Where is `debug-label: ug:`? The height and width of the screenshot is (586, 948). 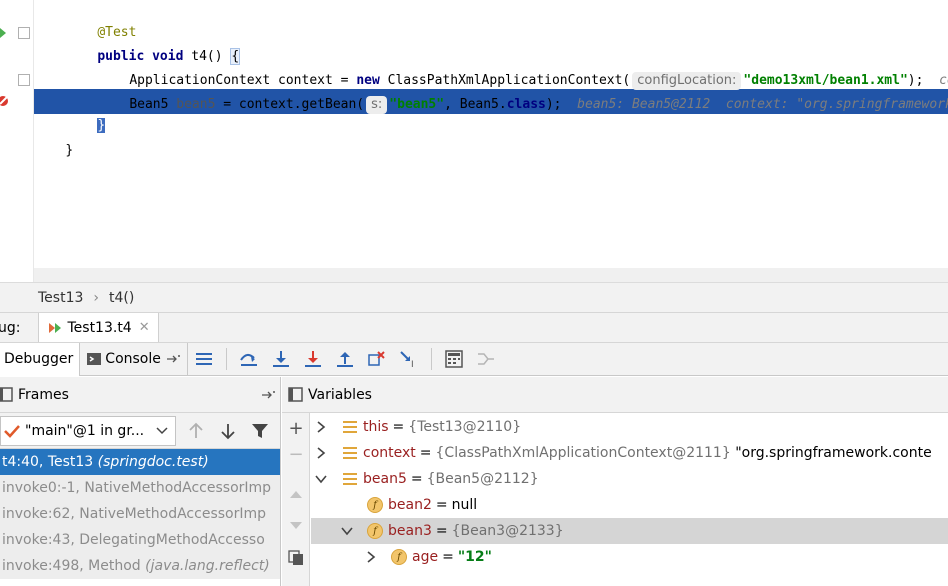
debug-label: ug: is located at coordinates (10, 327).